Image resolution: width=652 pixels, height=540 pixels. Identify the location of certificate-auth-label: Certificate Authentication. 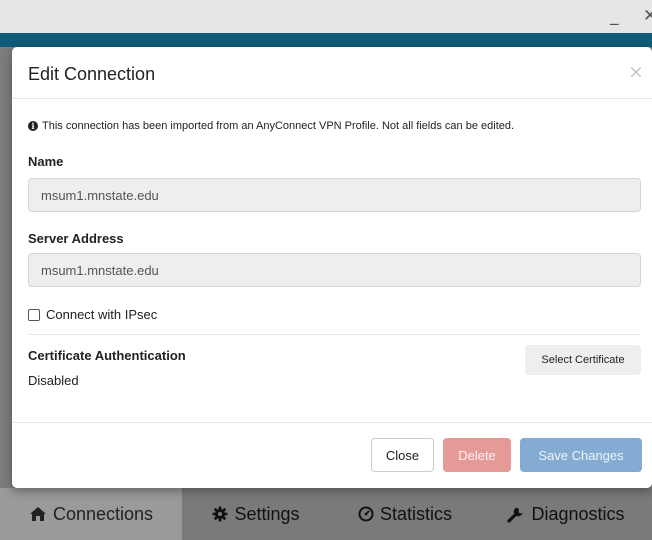
(107, 355).